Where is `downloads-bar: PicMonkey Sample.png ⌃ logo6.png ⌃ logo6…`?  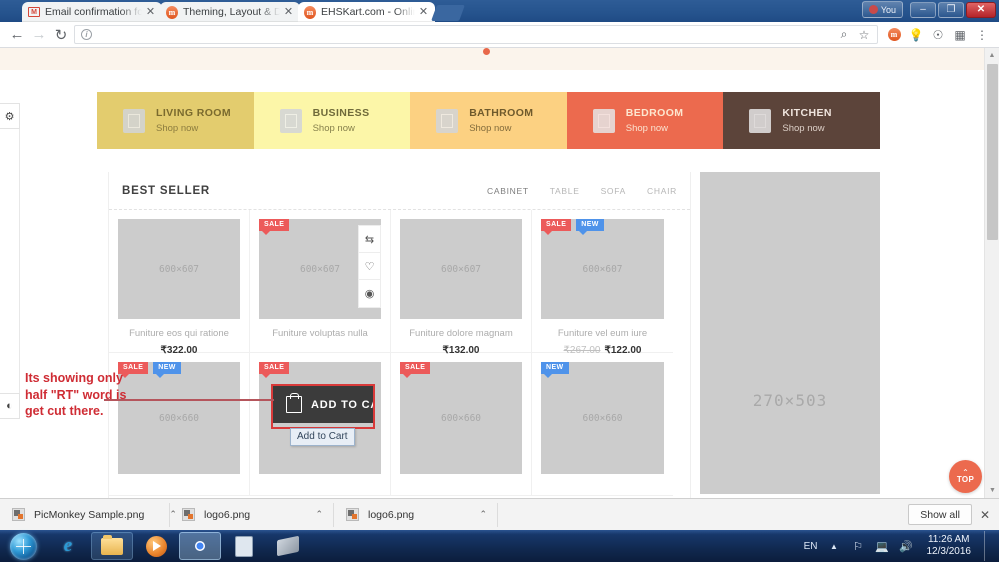
downloads-bar: PicMonkey Sample.png ⌃ logo6.png ⌃ logo6… is located at coordinates (499, 514).